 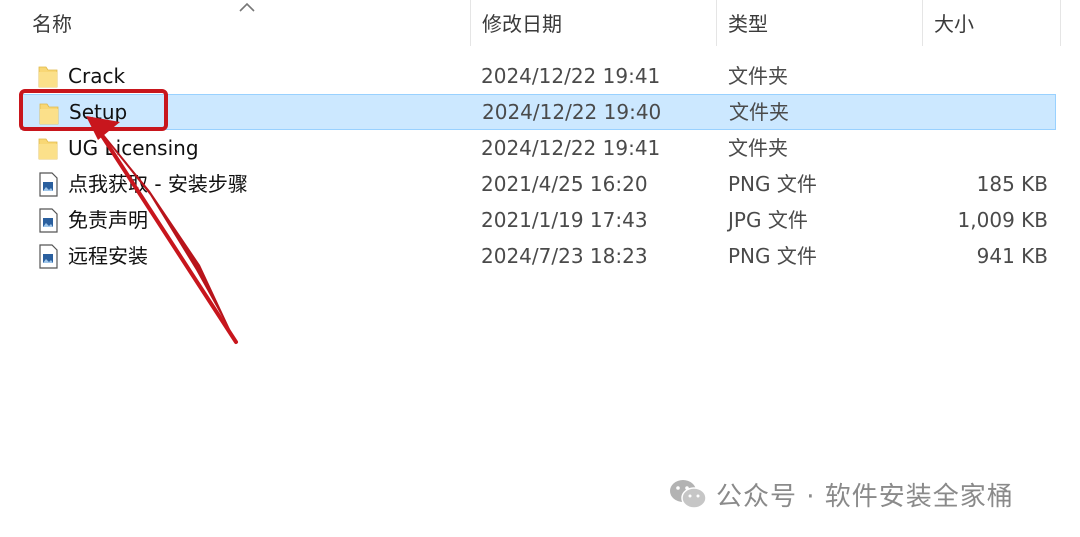 What do you see at coordinates (564, 184) in the screenshot?
I see `file-date: 2021/4/25 16:20` at bounding box center [564, 184].